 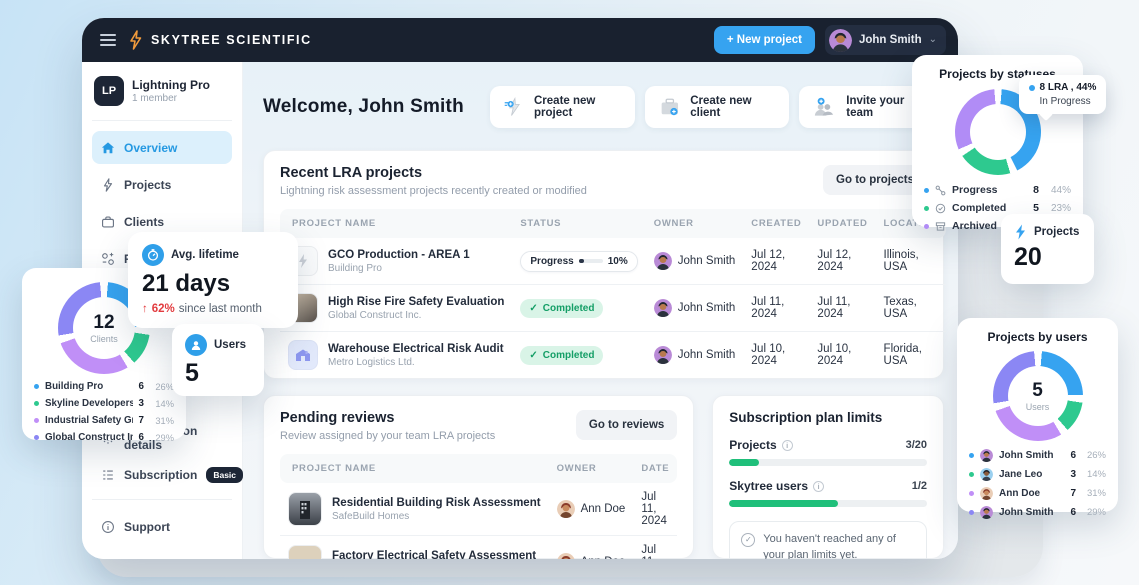 What do you see at coordinates (717, 107) in the screenshot?
I see `create-new-client-card: Create new client` at bounding box center [717, 107].